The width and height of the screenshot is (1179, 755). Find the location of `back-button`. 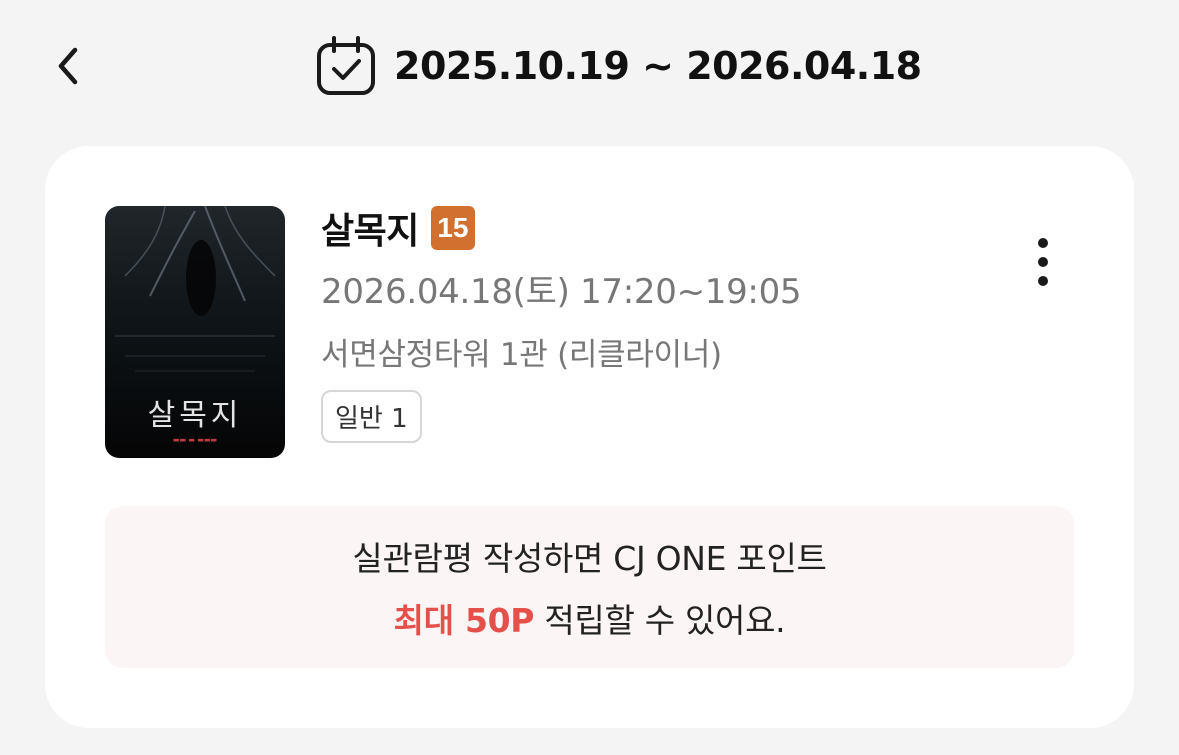

back-button is located at coordinates (68, 66).